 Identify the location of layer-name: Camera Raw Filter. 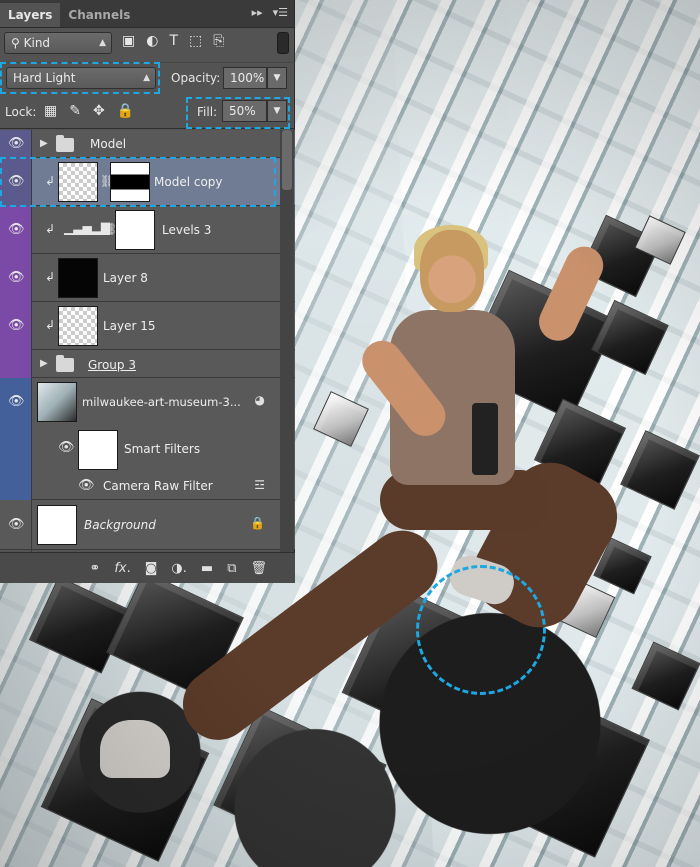
(158, 486).